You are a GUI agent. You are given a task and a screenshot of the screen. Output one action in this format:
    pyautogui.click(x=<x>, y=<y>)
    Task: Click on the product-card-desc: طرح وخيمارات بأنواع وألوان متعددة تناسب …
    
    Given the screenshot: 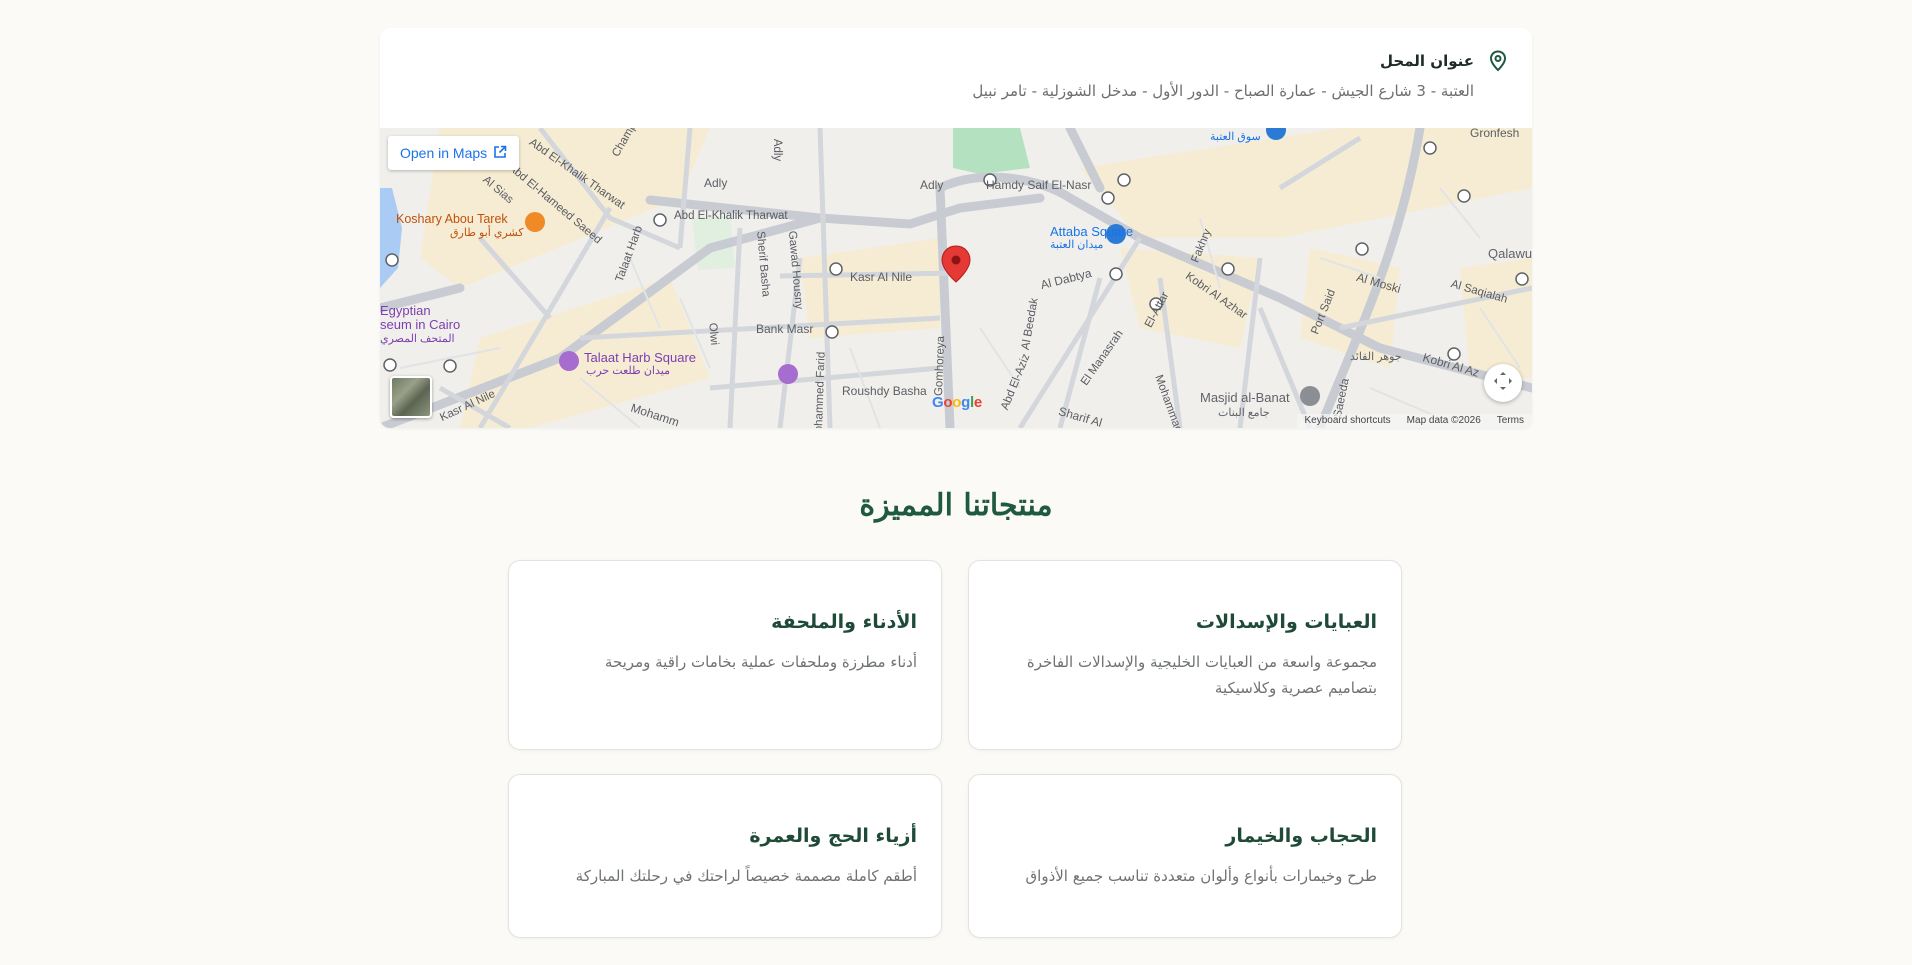 What is the action you would take?
    pyautogui.click(x=1201, y=876)
    